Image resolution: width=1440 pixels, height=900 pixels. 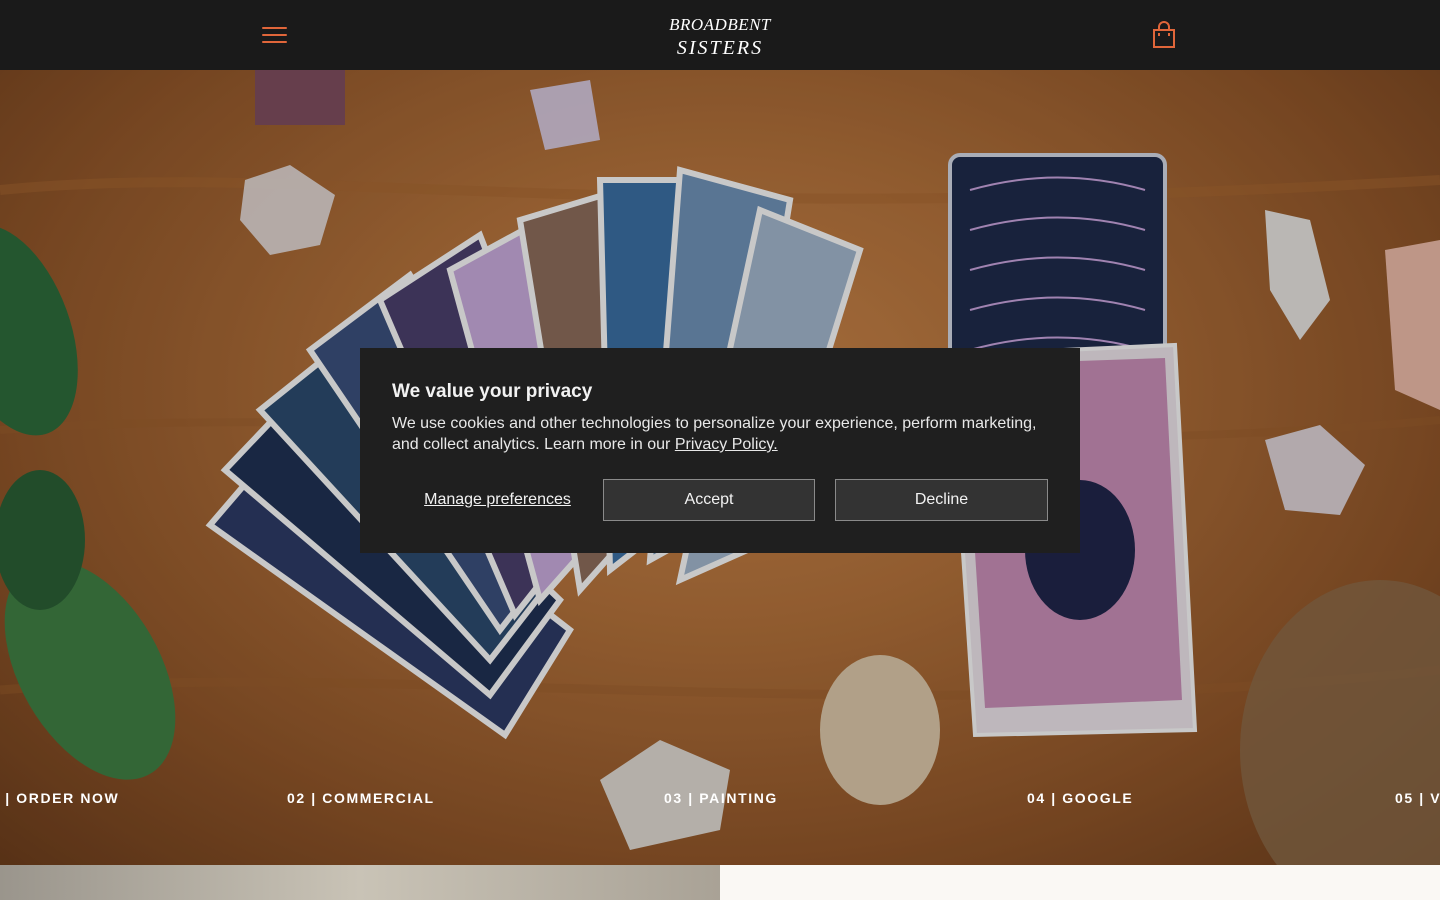 What do you see at coordinates (709, 500) in the screenshot?
I see `accept-button: Accept` at bounding box center [709, 500].